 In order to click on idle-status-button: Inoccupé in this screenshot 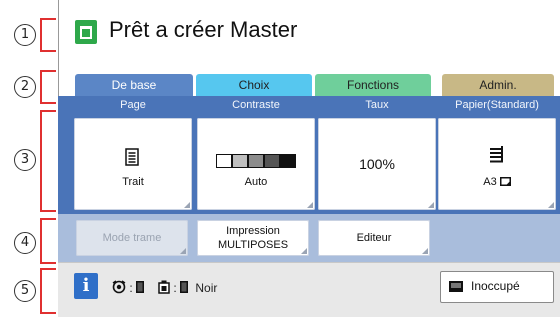, I will do `click(497, 287)`.